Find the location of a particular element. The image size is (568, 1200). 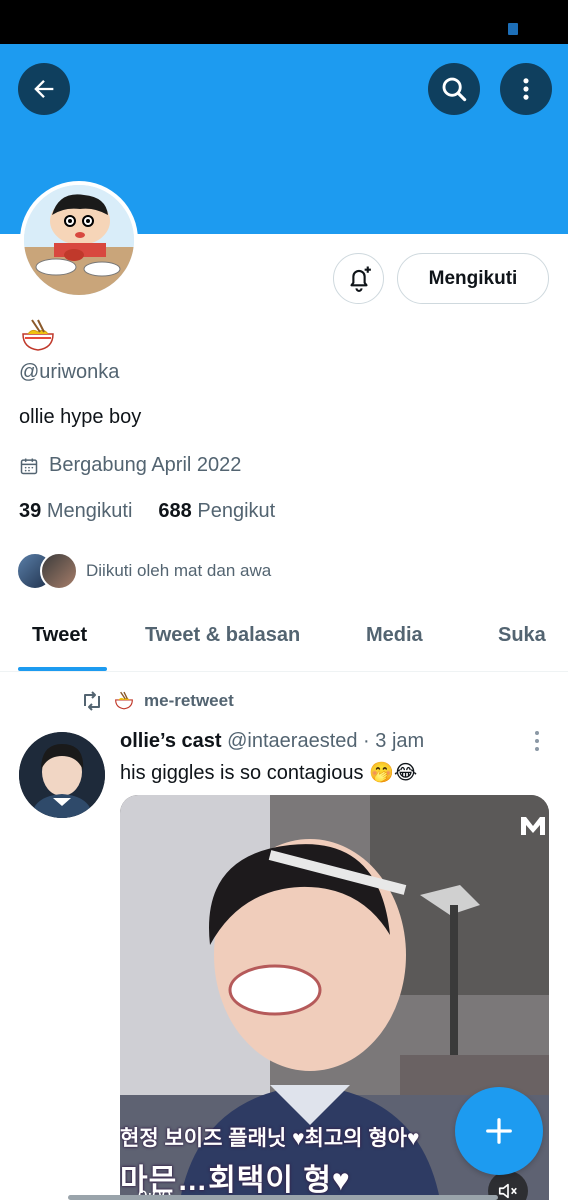

profile-tabs: Tweet Tweet & balasan Media Suka is located at coordinates (284, 638).